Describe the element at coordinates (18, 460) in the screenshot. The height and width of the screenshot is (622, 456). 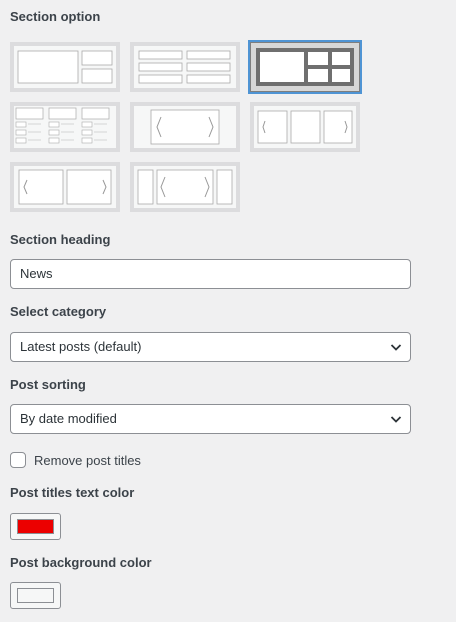
I see `remove-post-titles-checkbox` at that location.